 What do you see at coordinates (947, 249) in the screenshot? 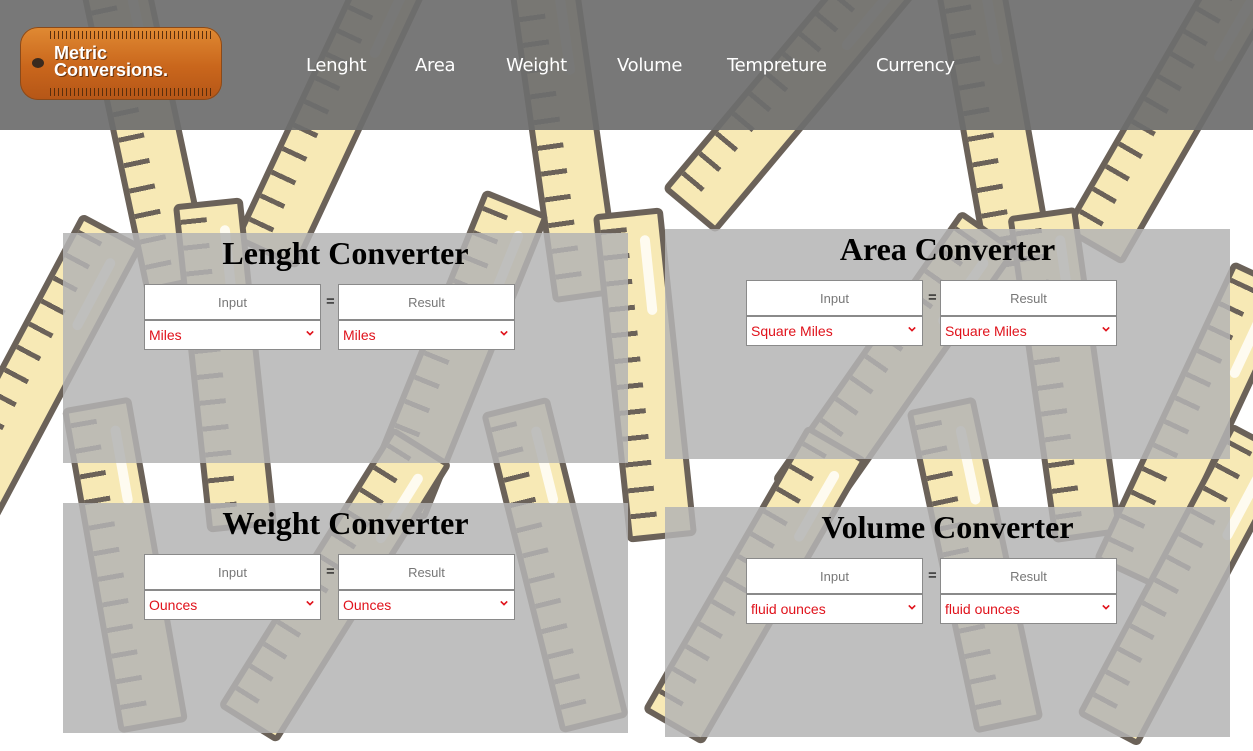
I see `area-converter-title: Area Converter` at bounding box center [947, 249].